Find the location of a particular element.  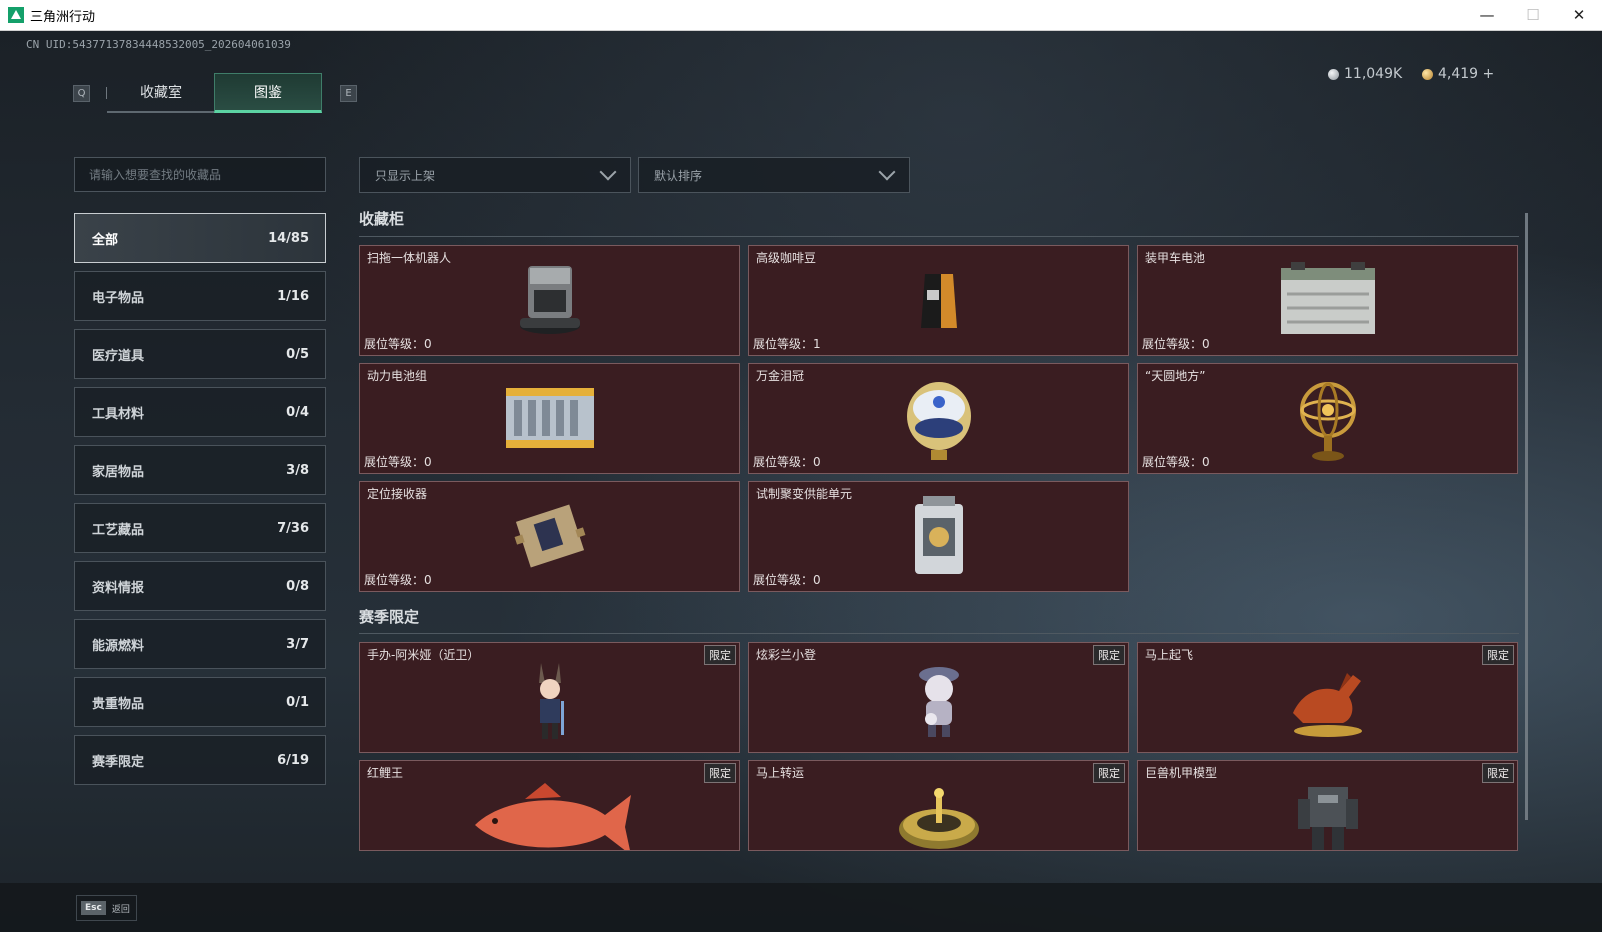

category-tools: 工具材料 0/4 is located at coordinates (200, 412).